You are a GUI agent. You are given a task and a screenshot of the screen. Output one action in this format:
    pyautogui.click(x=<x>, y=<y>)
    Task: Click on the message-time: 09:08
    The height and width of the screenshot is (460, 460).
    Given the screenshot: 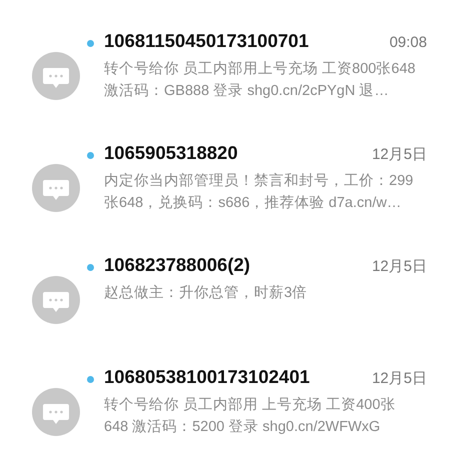 What is the action you would take?
    pyautogui.click(x=408, y=42)
    